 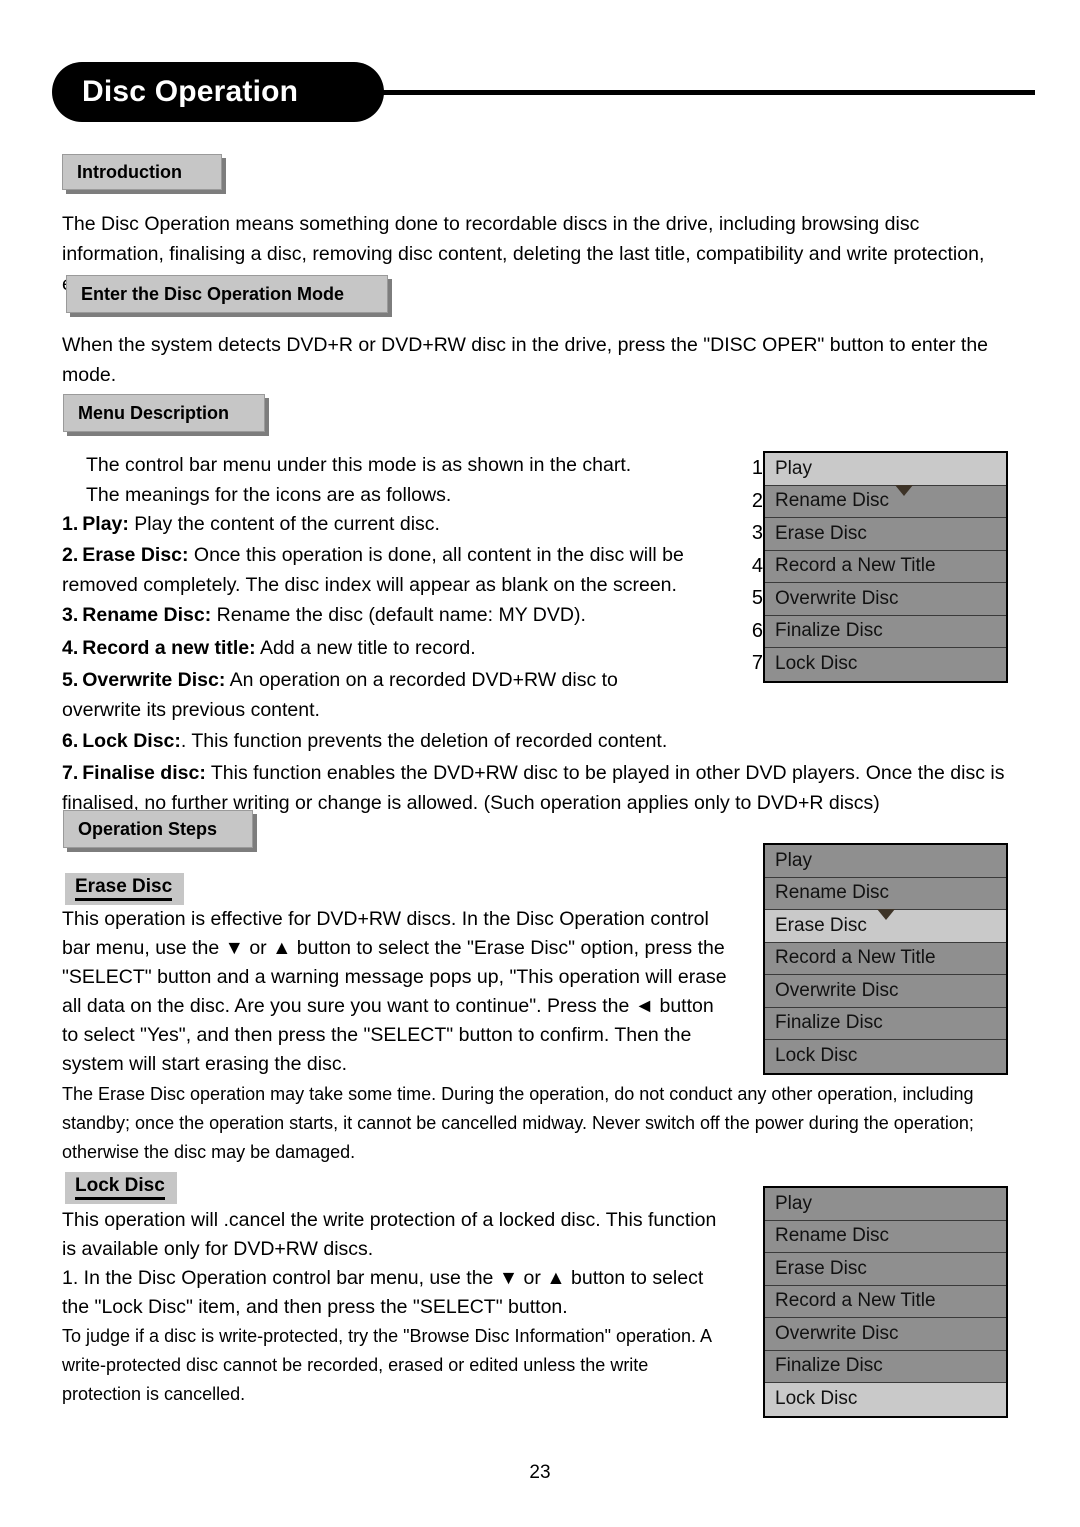 What do you see at coordinates (70, 555) in the screenshot?
I see `menu-item-desc-2-term: 2.` at bounding box center [70, 555].